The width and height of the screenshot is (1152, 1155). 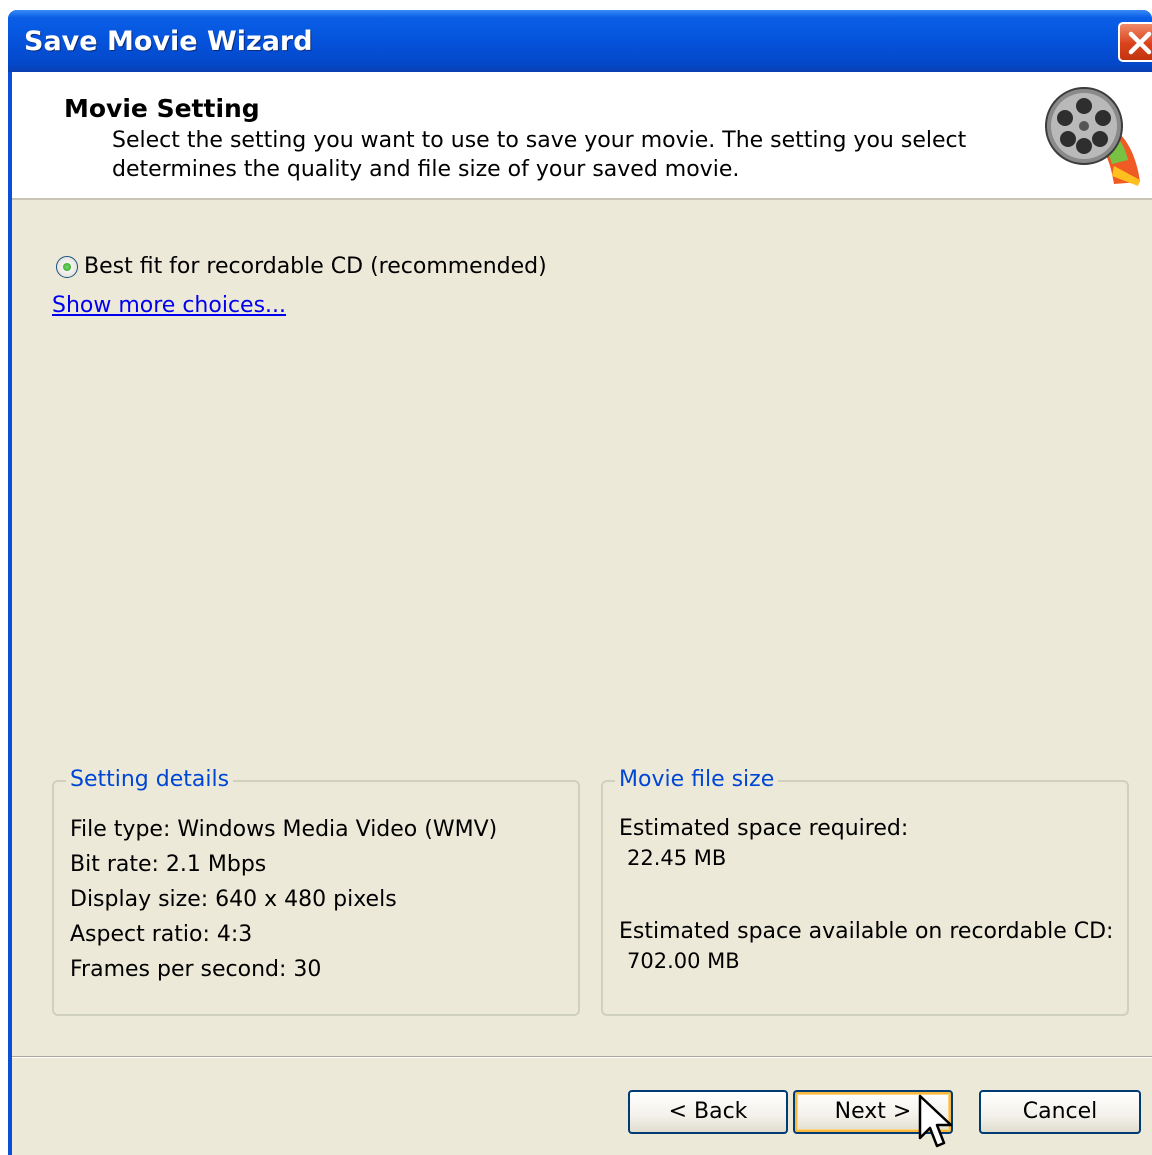 What do you see at coordinates (580, 41) in the screenshot?
I see `title-bar: Save Movie Wizard` at bounding box center [580, 41].